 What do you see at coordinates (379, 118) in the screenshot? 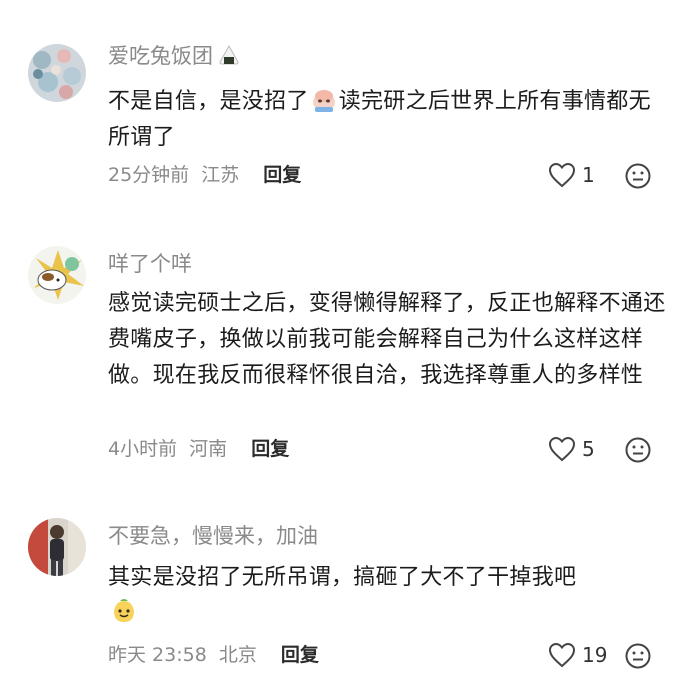
I see `comment-text: 不是自信，是没招了 读完研之后世界上所有事情都无所谓了` at bounding box center [379, 118].